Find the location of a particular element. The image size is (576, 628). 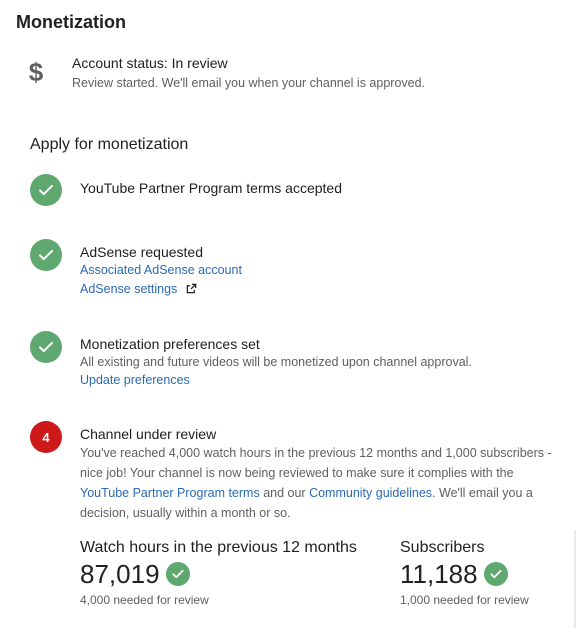

dollar-icon: $ is located at coordinates (36, 72).